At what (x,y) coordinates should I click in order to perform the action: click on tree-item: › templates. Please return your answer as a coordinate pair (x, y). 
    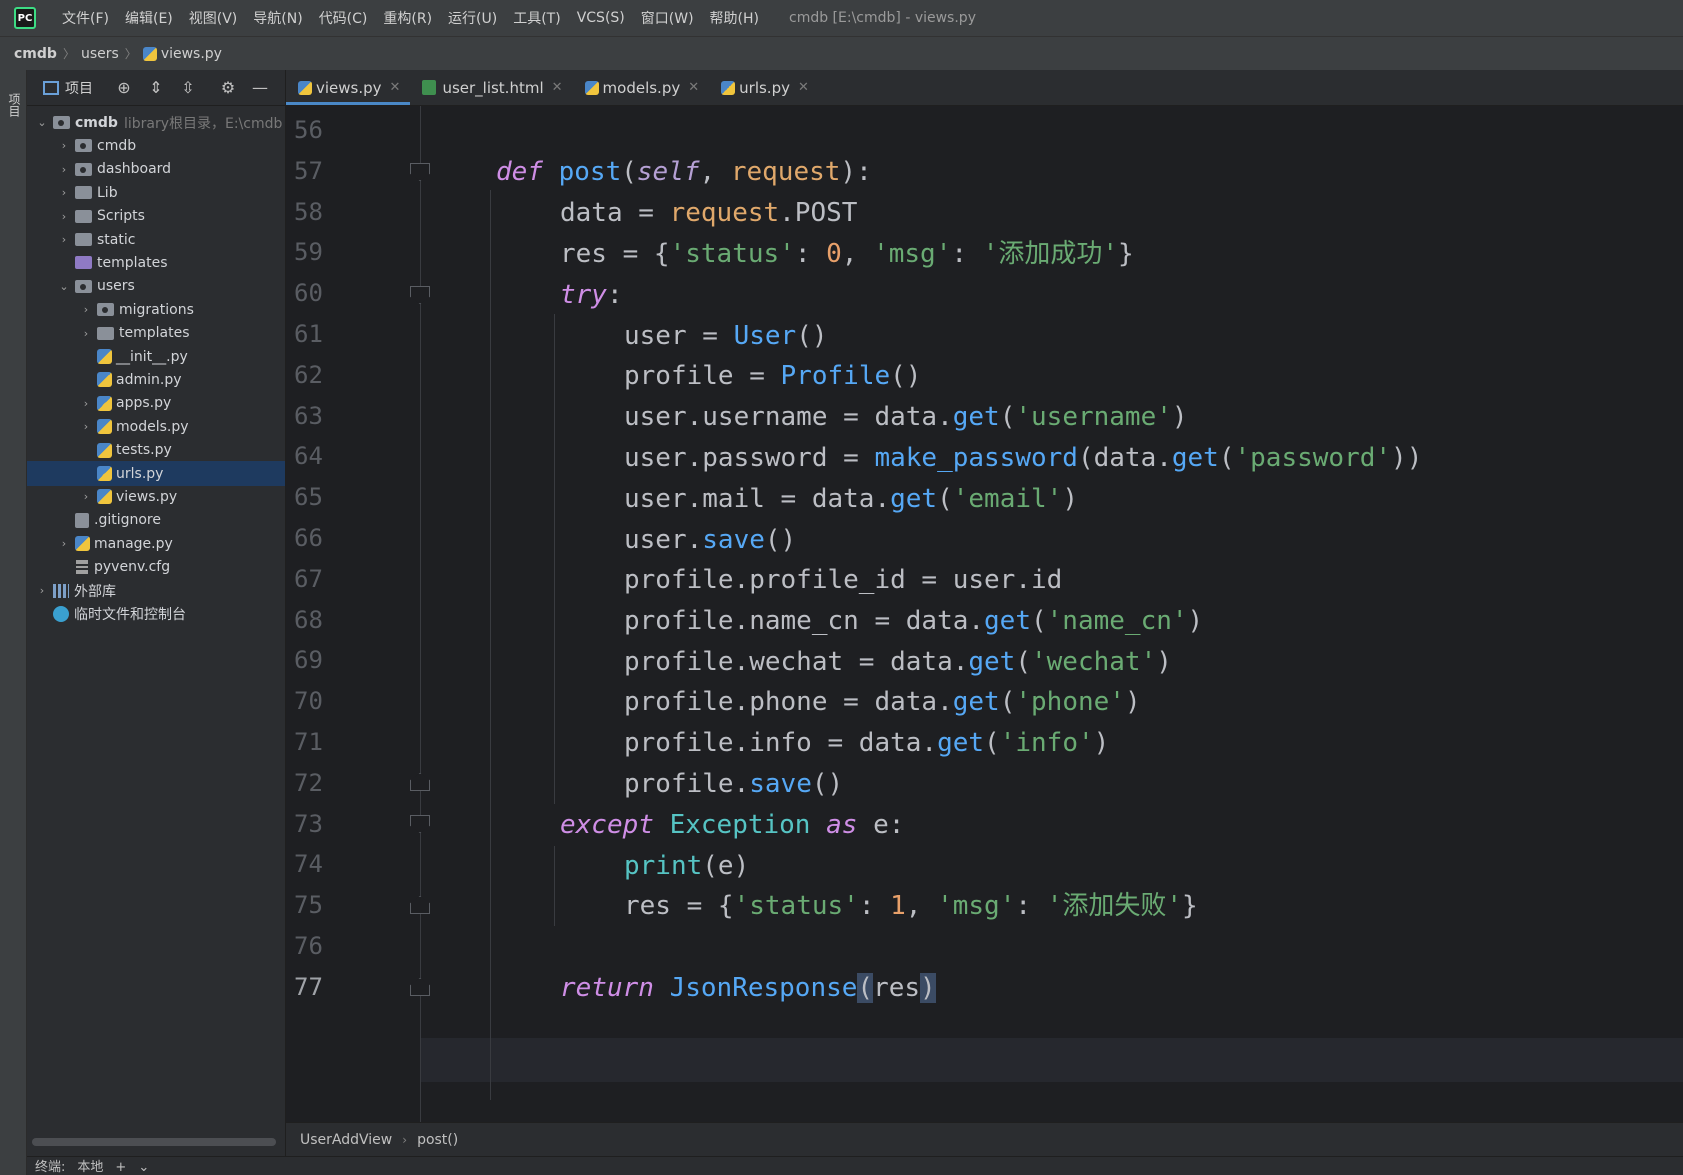
    Looking at the image, I should click on (156, 333).